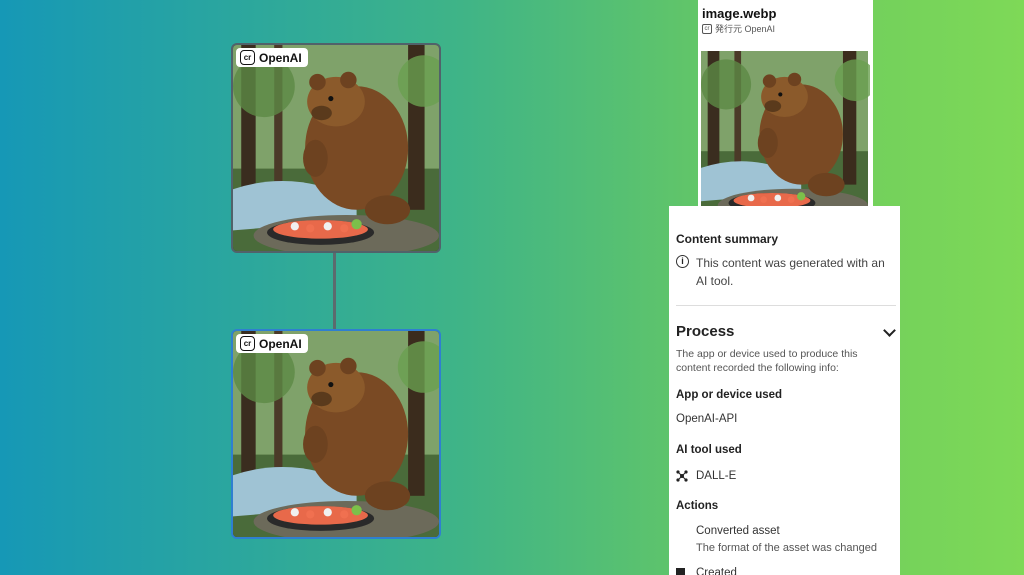 The height and width of the screenshot is (575, 1024). What do you see at coordinates (745, 29) in the screenshot?
I see `issuer-label: 発行元 OpenAI` at bounding box center [745, 29].